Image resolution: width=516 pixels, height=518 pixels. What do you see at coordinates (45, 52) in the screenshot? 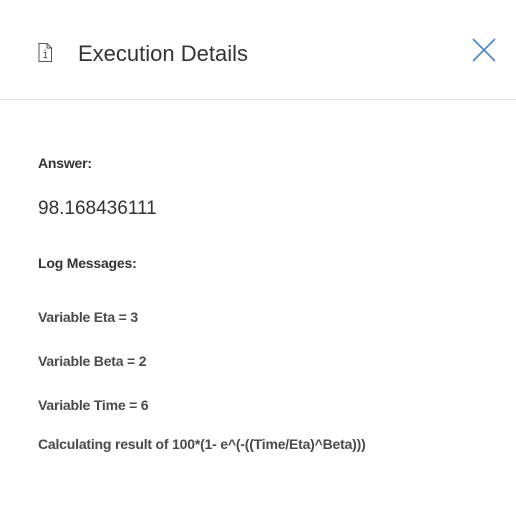
I see `document-info-icon` at bounding box center [45, 52].